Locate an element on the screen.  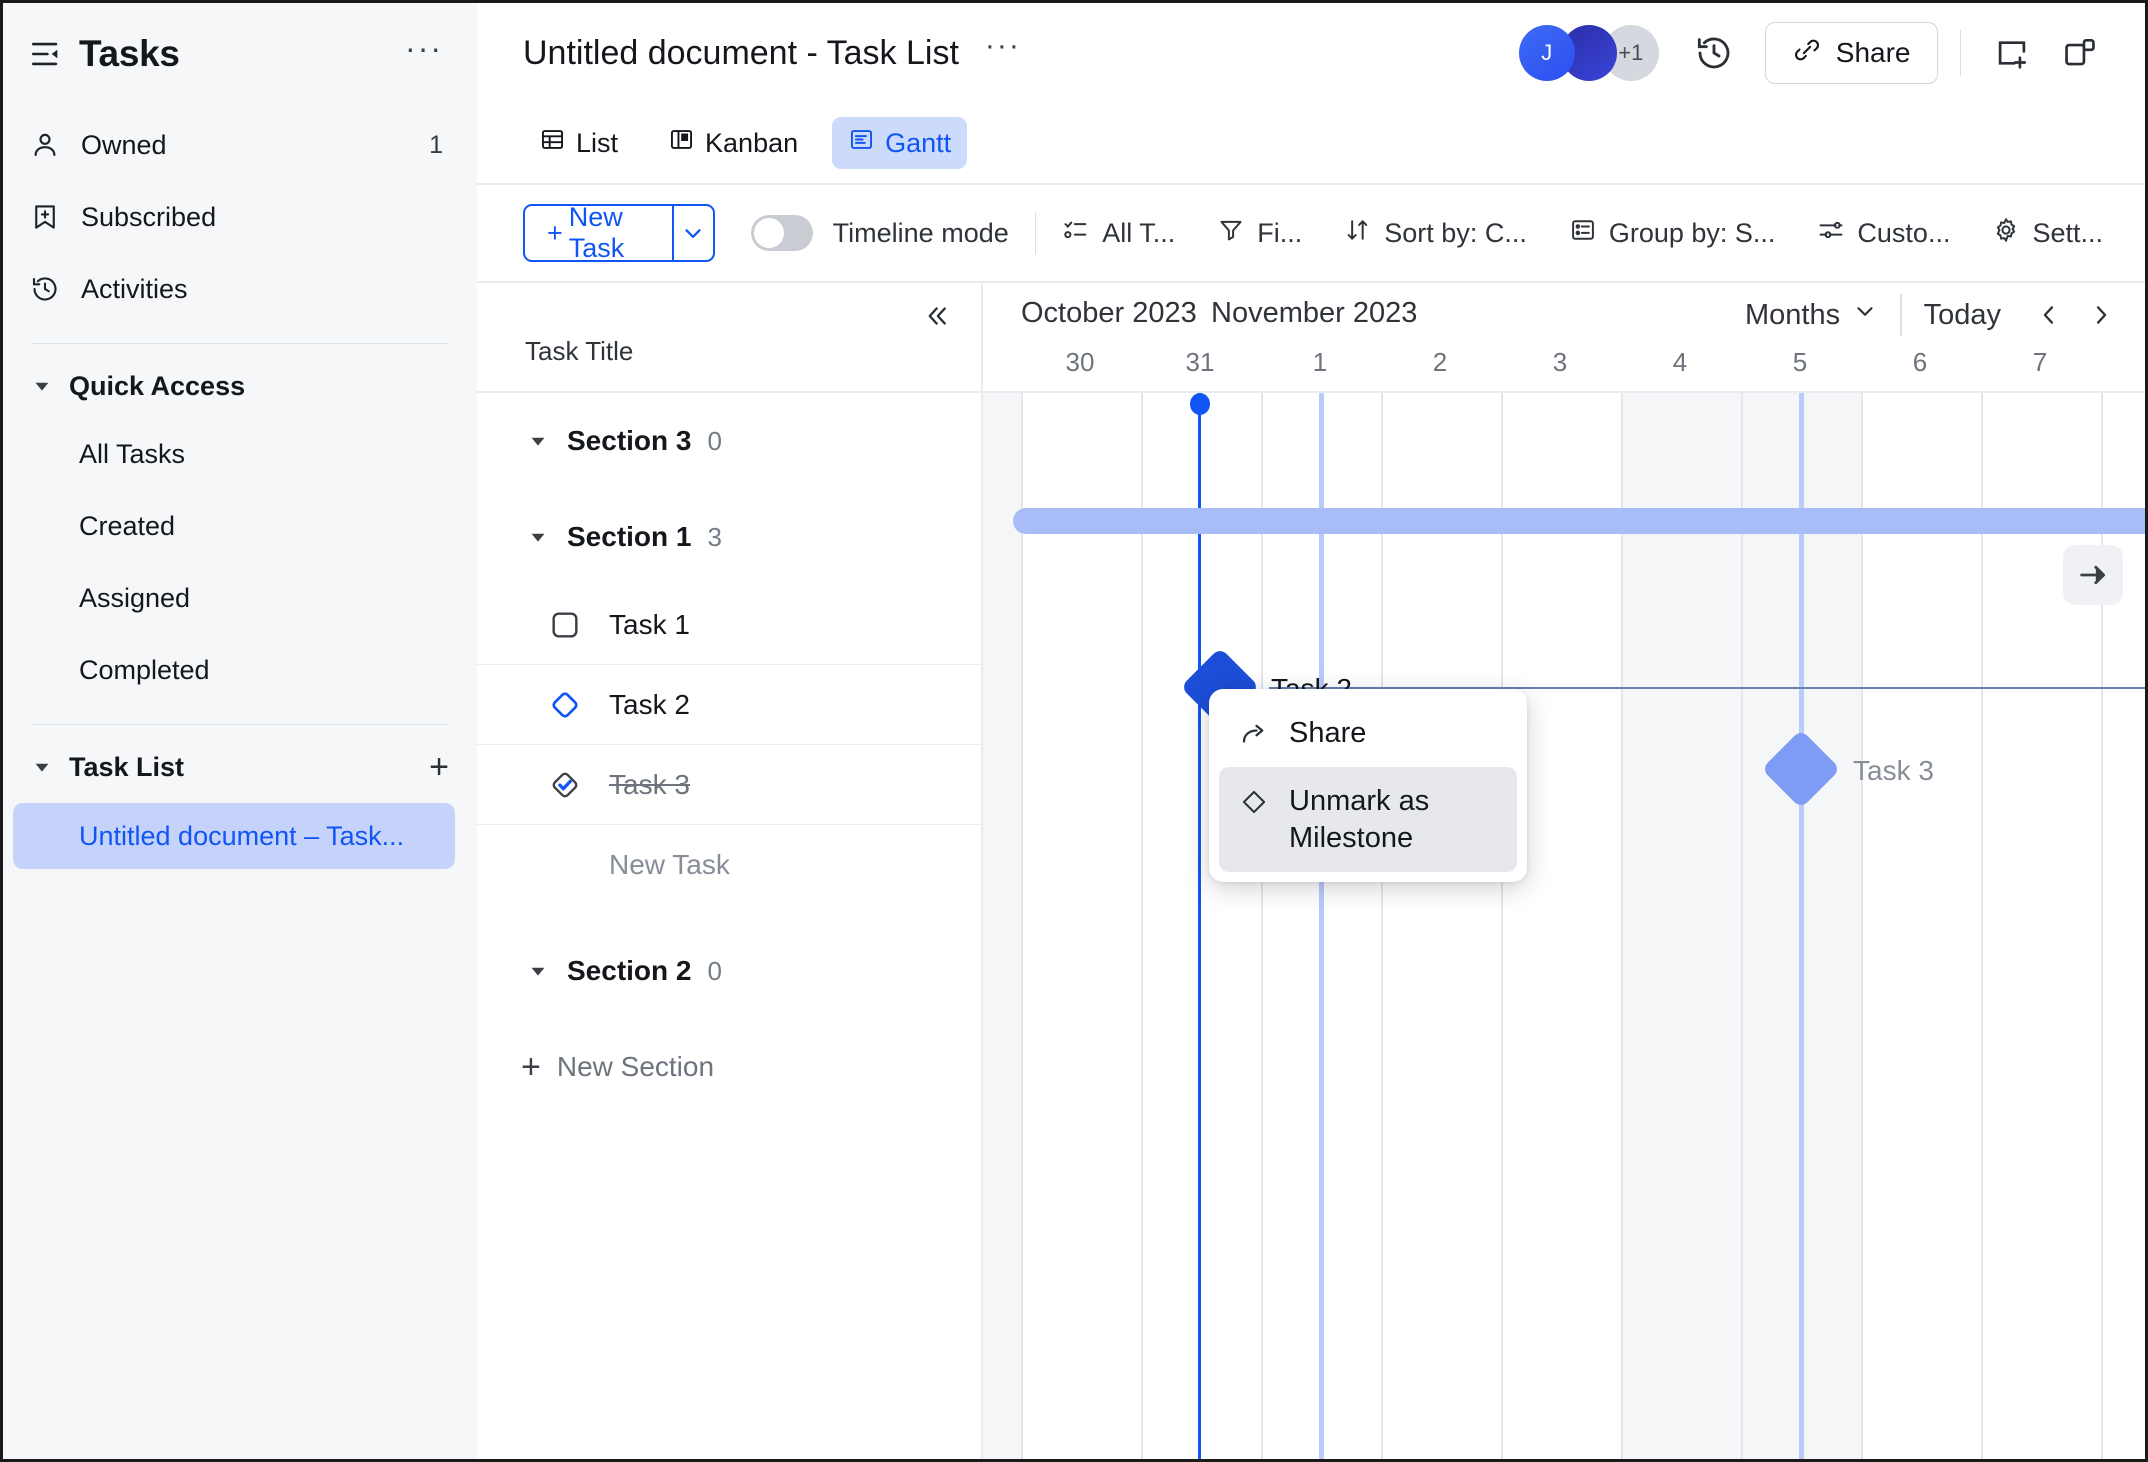
add-panel-icon is located at coordinates (2012, 53).